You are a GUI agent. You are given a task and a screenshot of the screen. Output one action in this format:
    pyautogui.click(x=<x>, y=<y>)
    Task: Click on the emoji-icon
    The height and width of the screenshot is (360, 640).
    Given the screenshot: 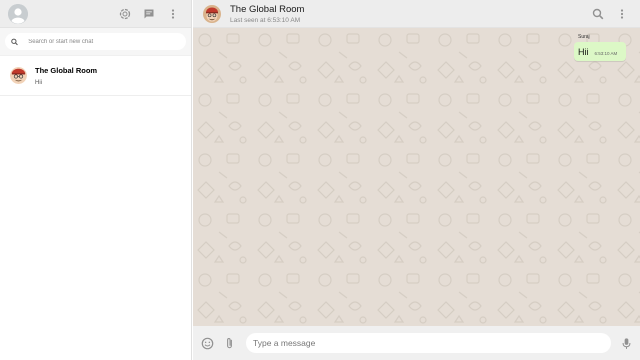 What is the action you would take?
    pyautogui.click(x=207, y=343)
    